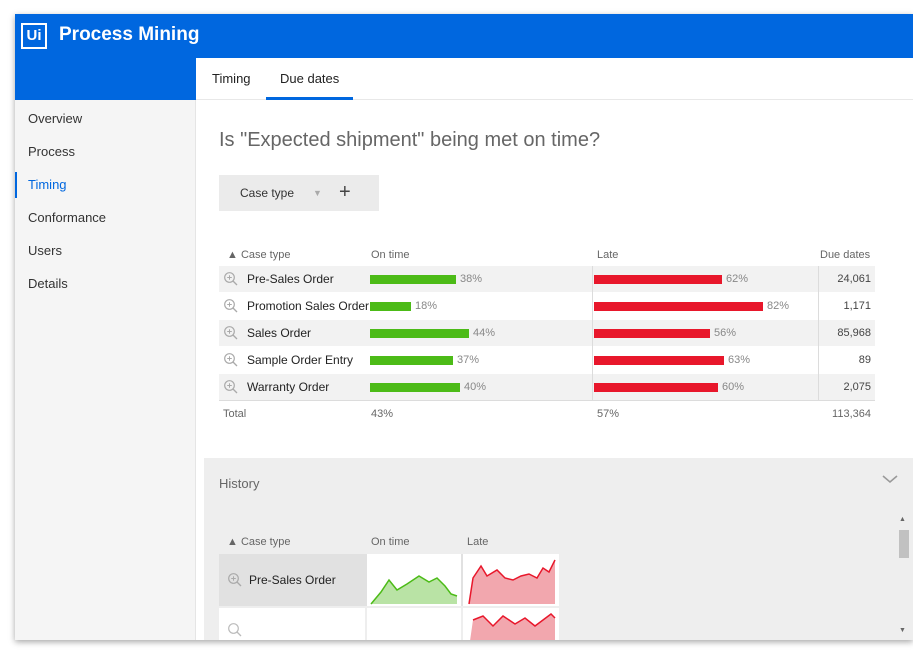 The image size is (913, 666). Describe the element at coordinates (851, 414) in the screenshot. I see `total-due: 113,364` at that location.